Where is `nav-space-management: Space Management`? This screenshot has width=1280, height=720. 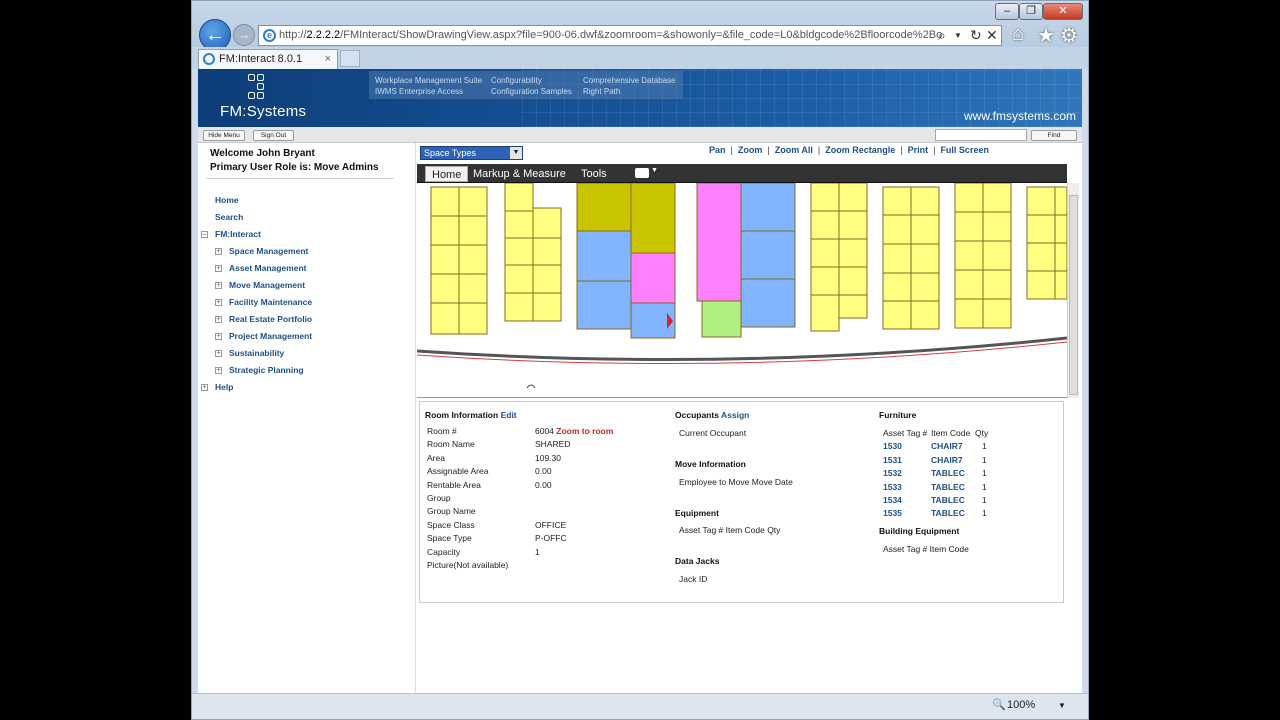
nav-space-management: Space Management is located at coordinates (268, 251).